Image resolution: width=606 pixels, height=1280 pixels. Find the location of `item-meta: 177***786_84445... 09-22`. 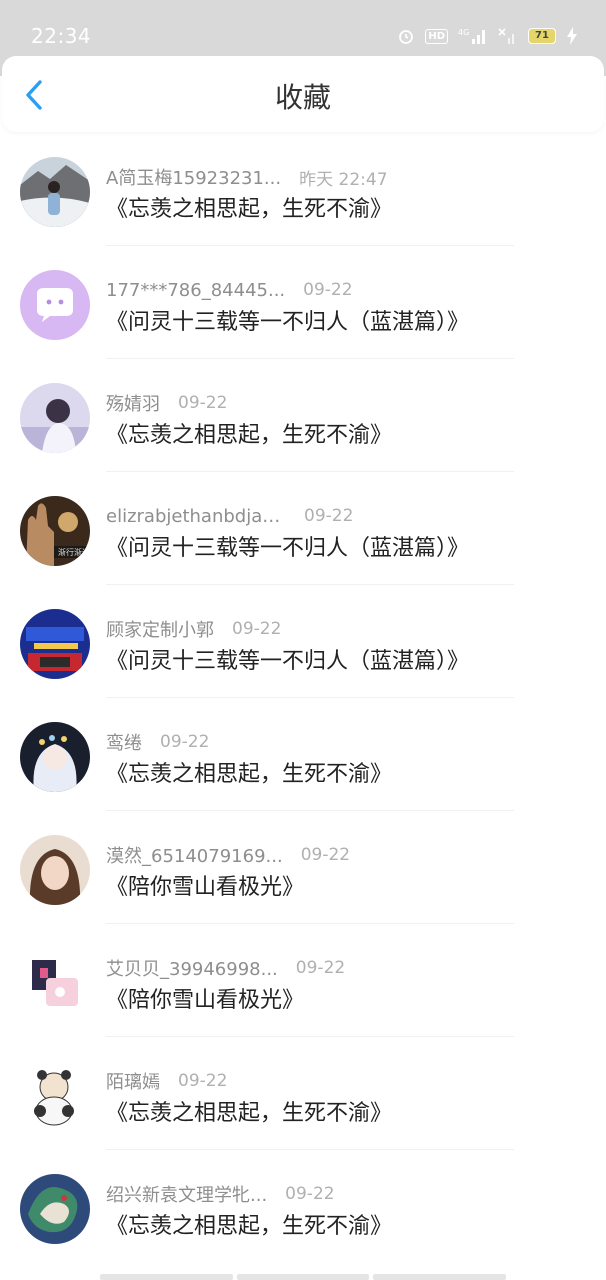

item-meta: 177***786_84445... 09-22 is located at coordinates (229, 290).